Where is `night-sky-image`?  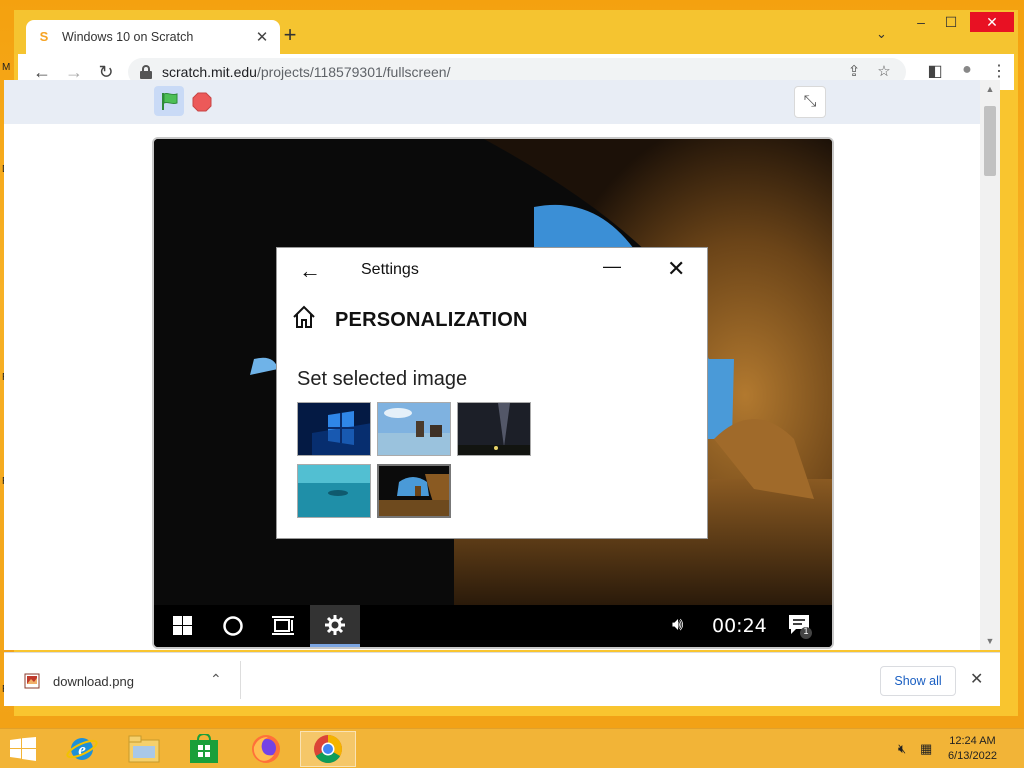 night-sky-image is located at coordinates (494, 429).